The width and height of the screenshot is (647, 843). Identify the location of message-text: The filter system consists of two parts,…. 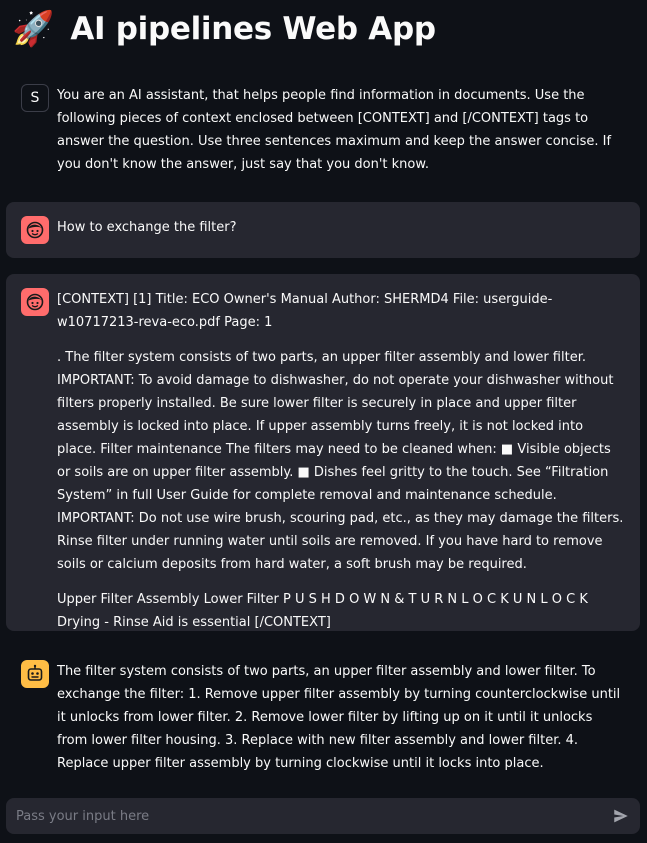
(339, 717).